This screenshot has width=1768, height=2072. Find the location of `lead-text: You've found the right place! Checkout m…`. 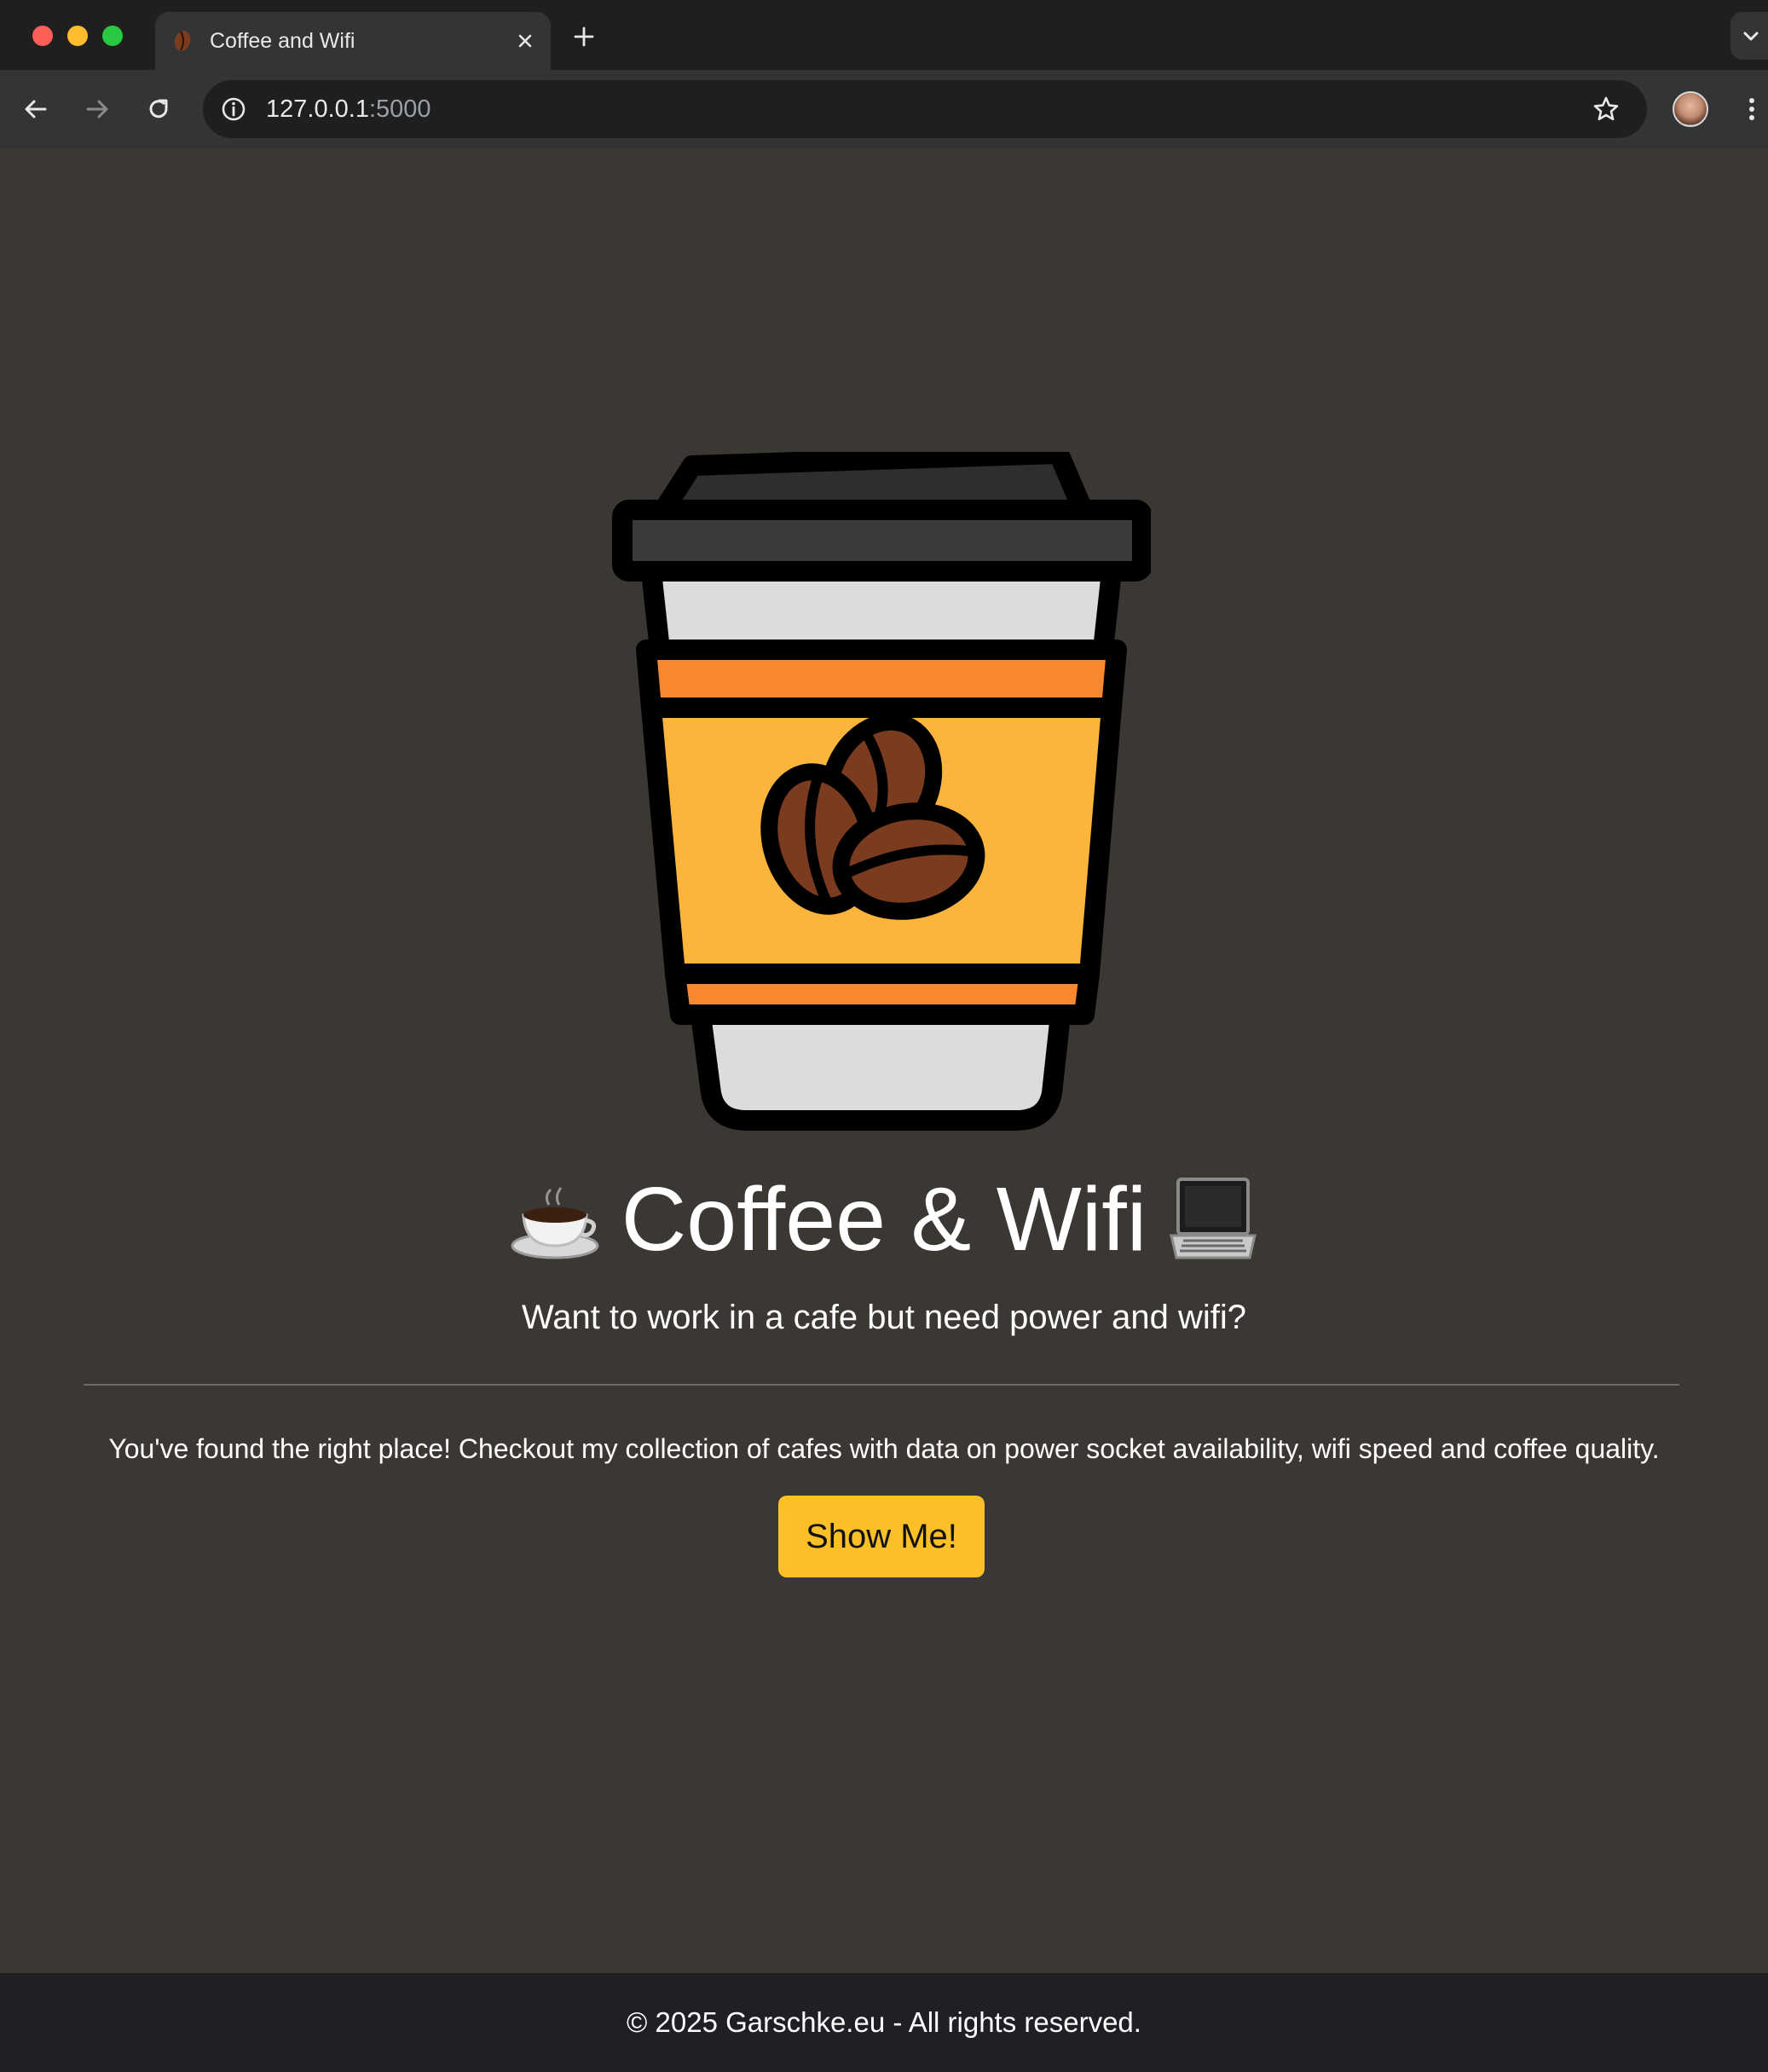

lead-text: You've found the right place! Checkout m… is located at coordinates (884, 1448).